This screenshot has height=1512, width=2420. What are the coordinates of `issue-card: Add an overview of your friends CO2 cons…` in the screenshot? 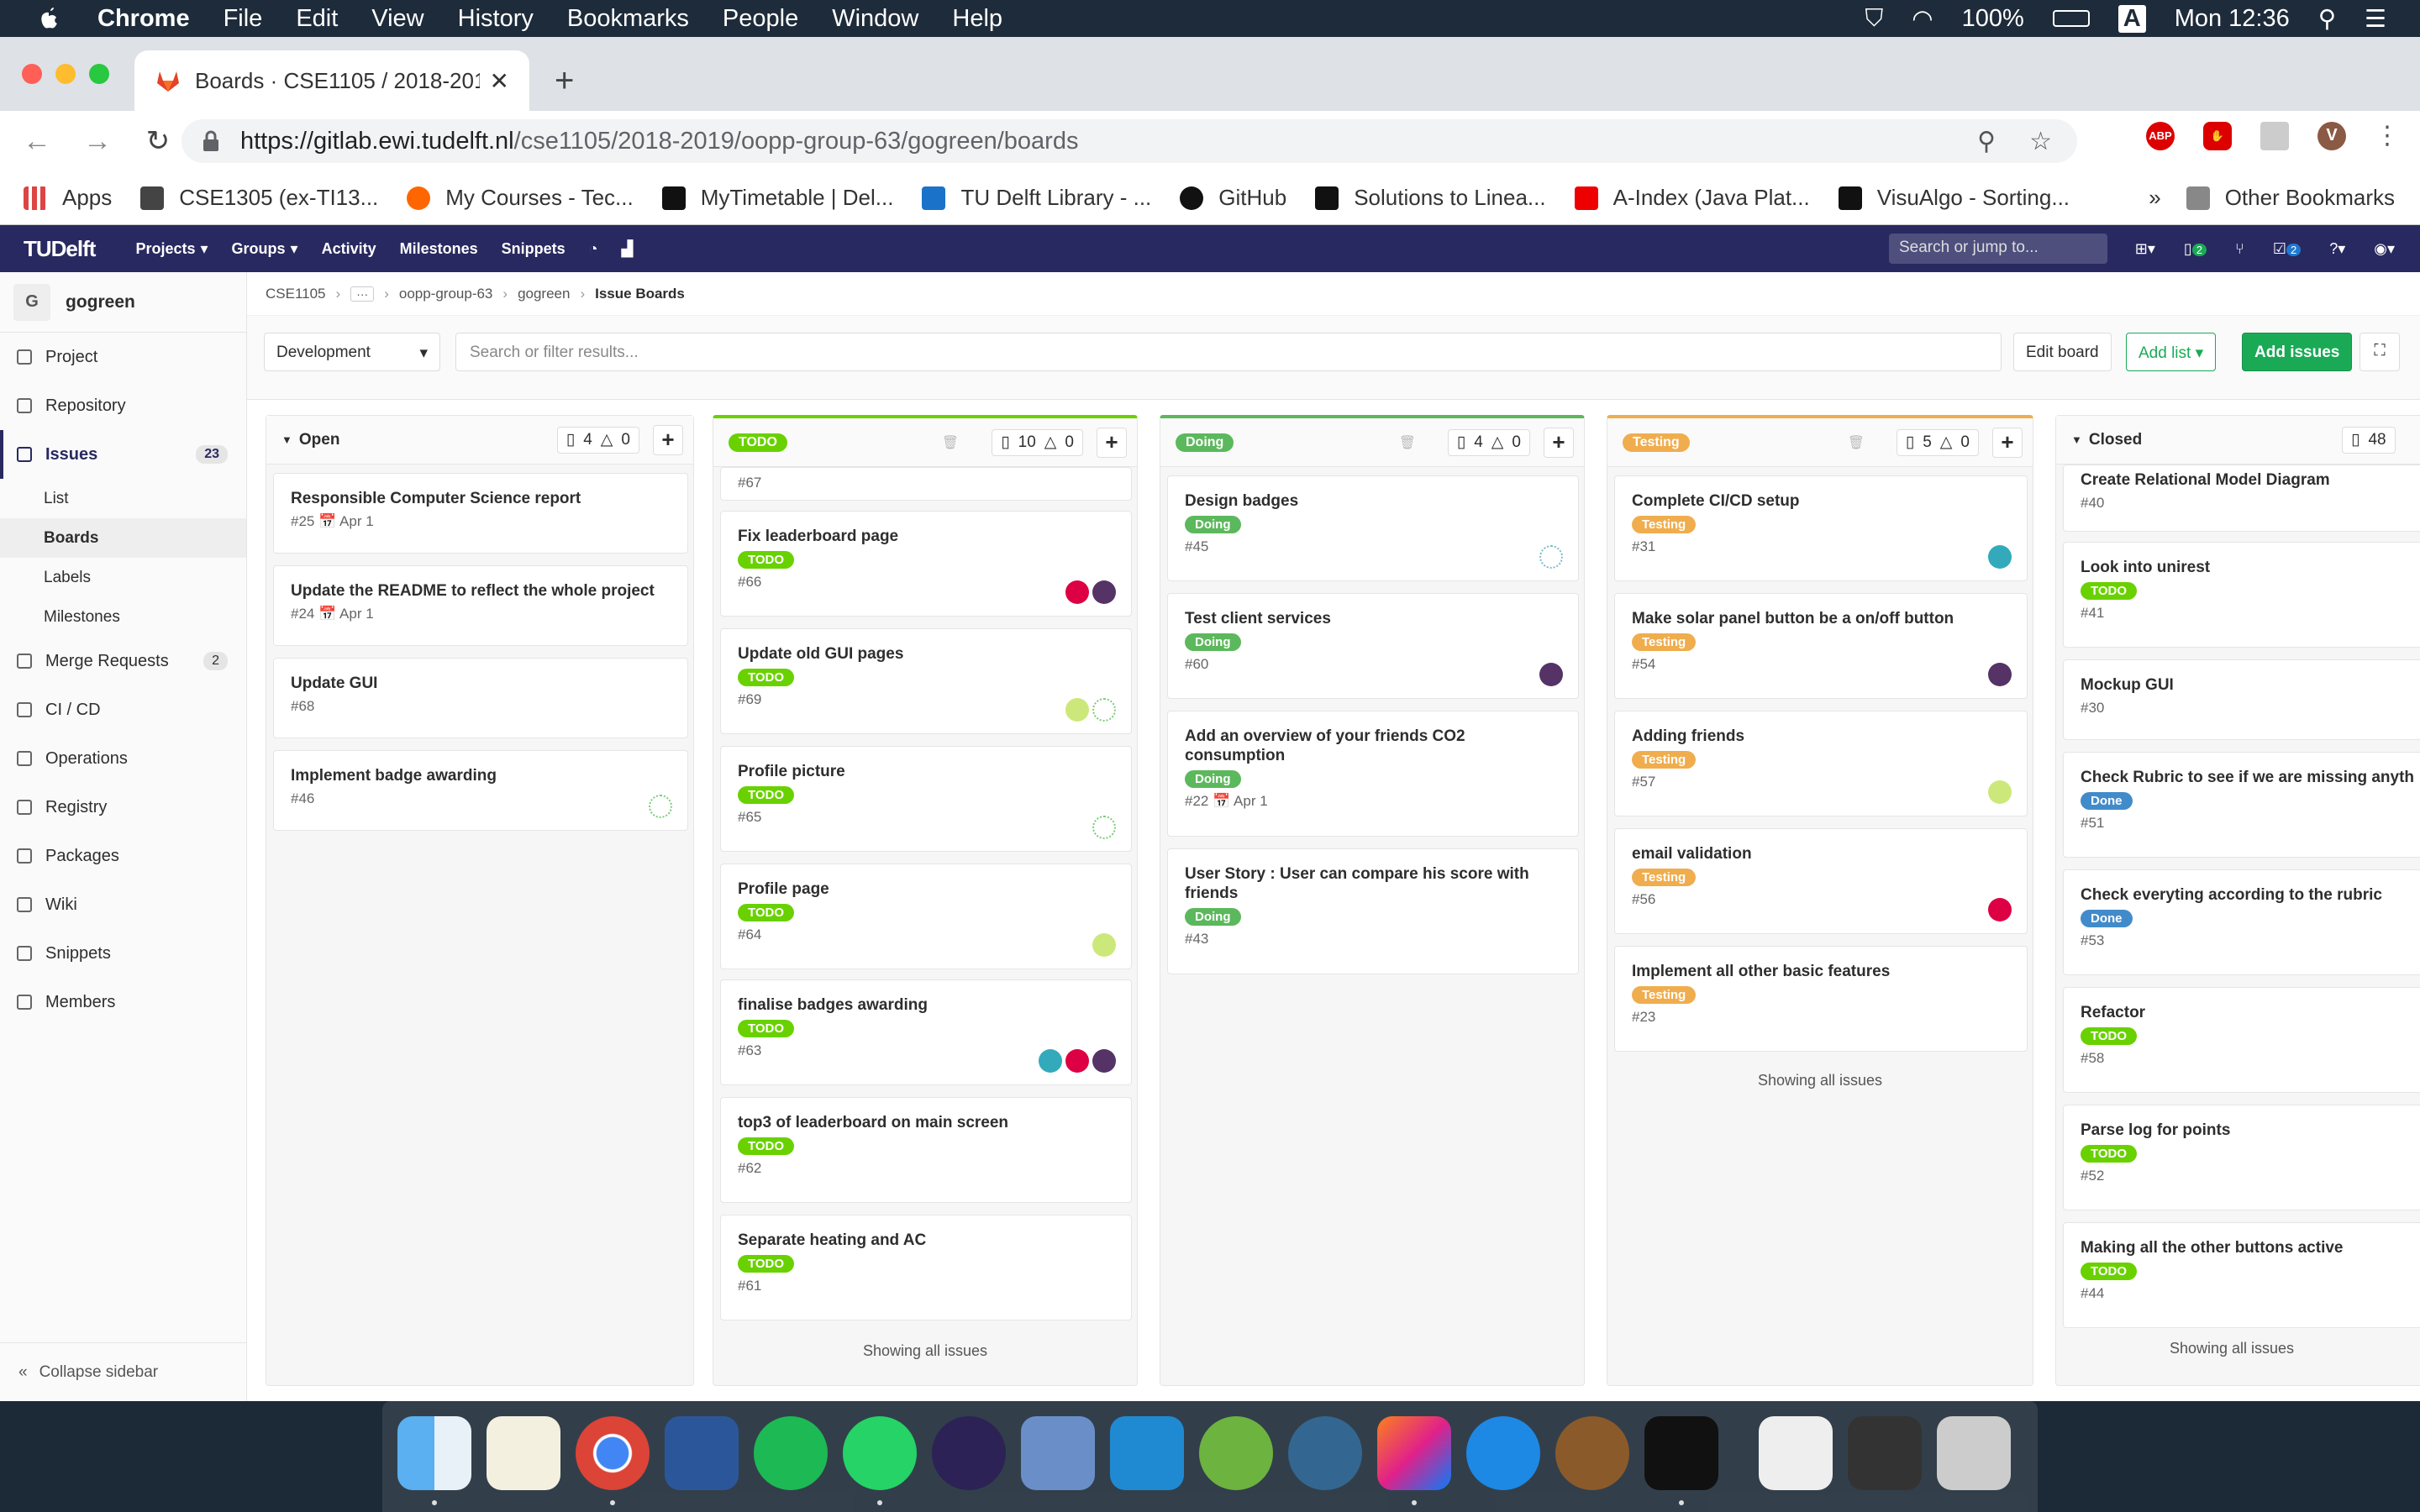 It's located at (1373, 774).